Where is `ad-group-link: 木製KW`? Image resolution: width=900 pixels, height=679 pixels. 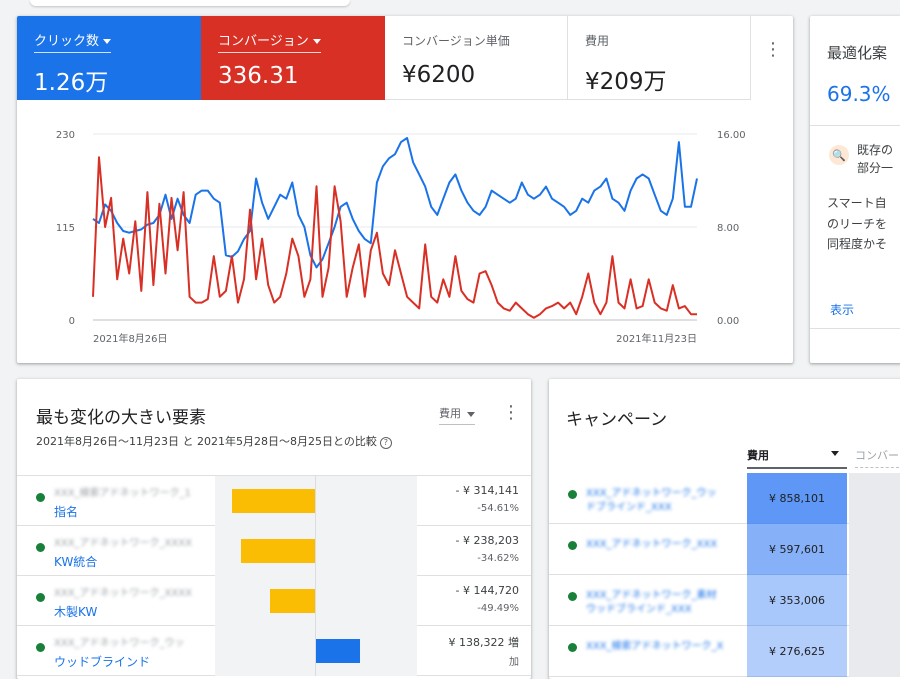
ad-group-link: 木製KW is located at coordinates (75, 611).